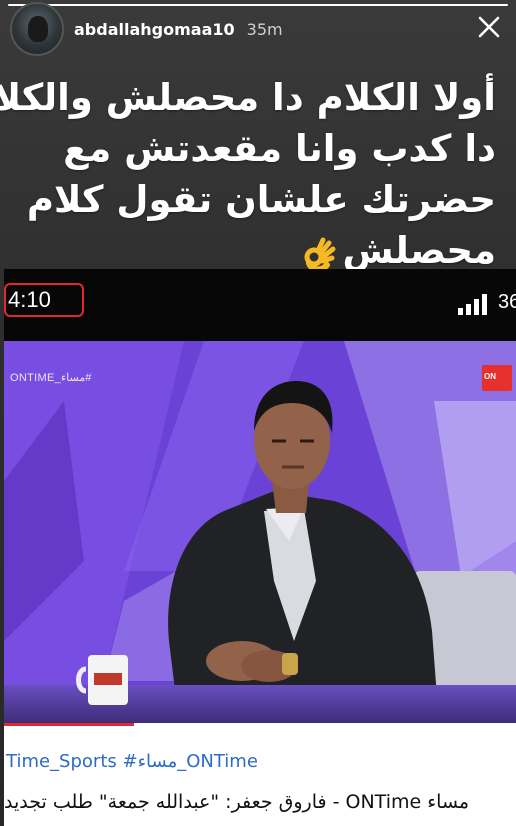 The height and width of the screenshot is (826, 516). I want to click on caption-line: محصلش, so click(419, 250).